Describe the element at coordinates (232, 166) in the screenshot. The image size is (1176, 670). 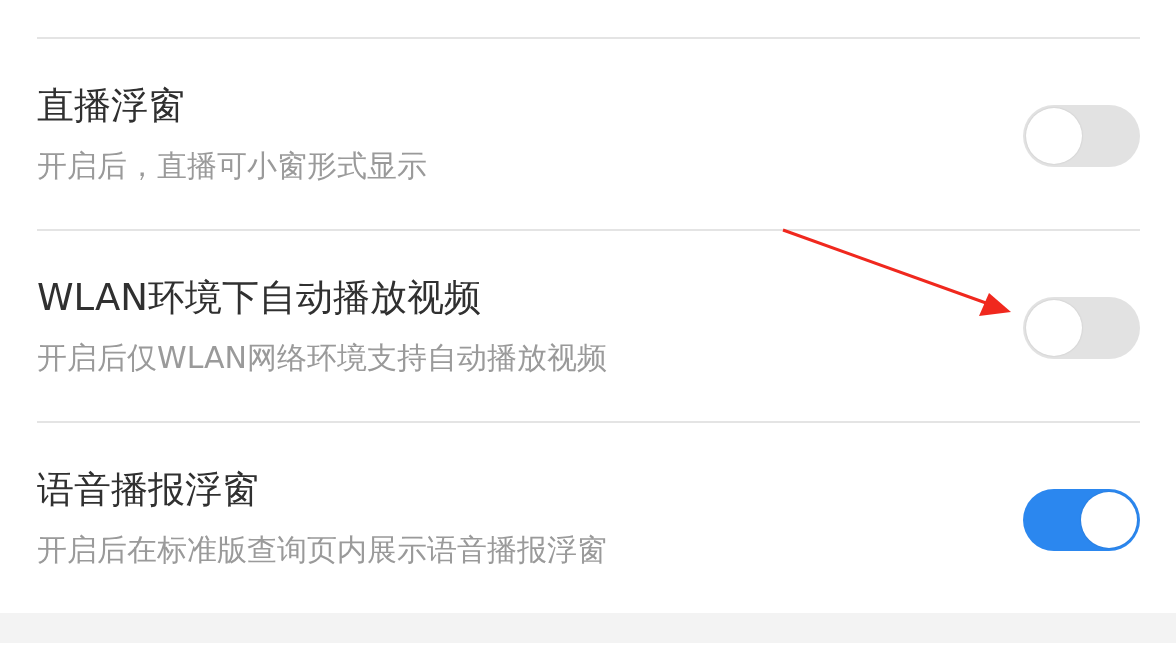
I see `setting-description: 开启后，直播可小窗形式显示` at that location.